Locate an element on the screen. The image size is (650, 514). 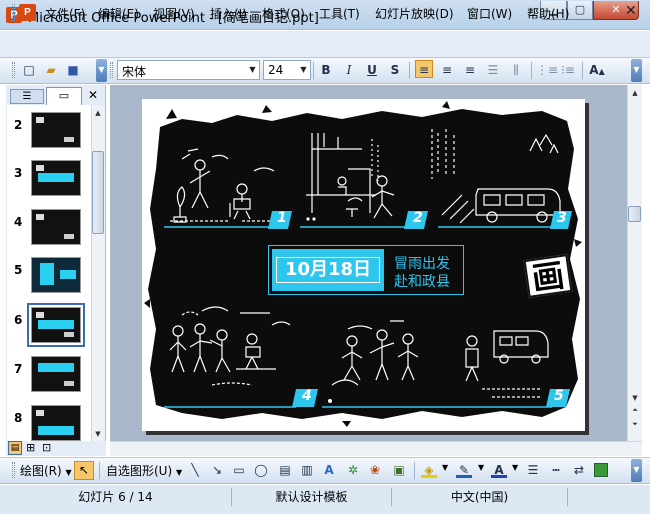
horizontal-scrollbar is located at coordinates (376, 448).